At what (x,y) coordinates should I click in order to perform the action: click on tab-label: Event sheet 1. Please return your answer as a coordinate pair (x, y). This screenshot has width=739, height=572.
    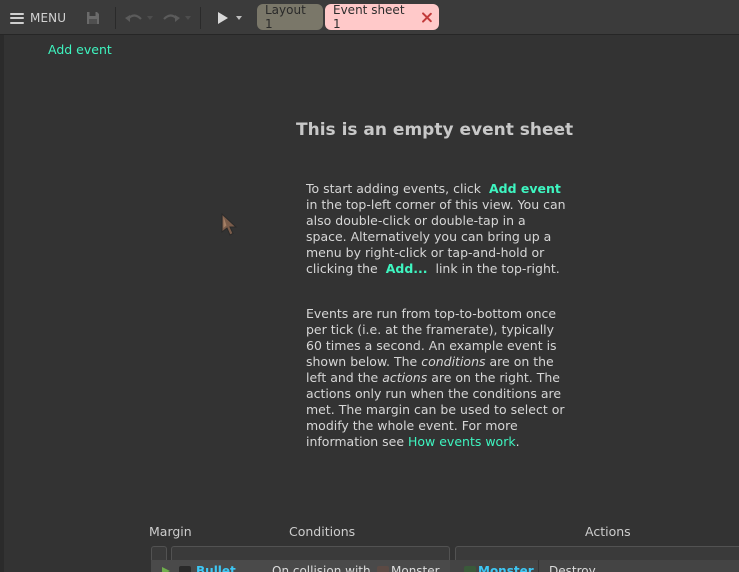
    Looking at the image, I should click on (369, 17).